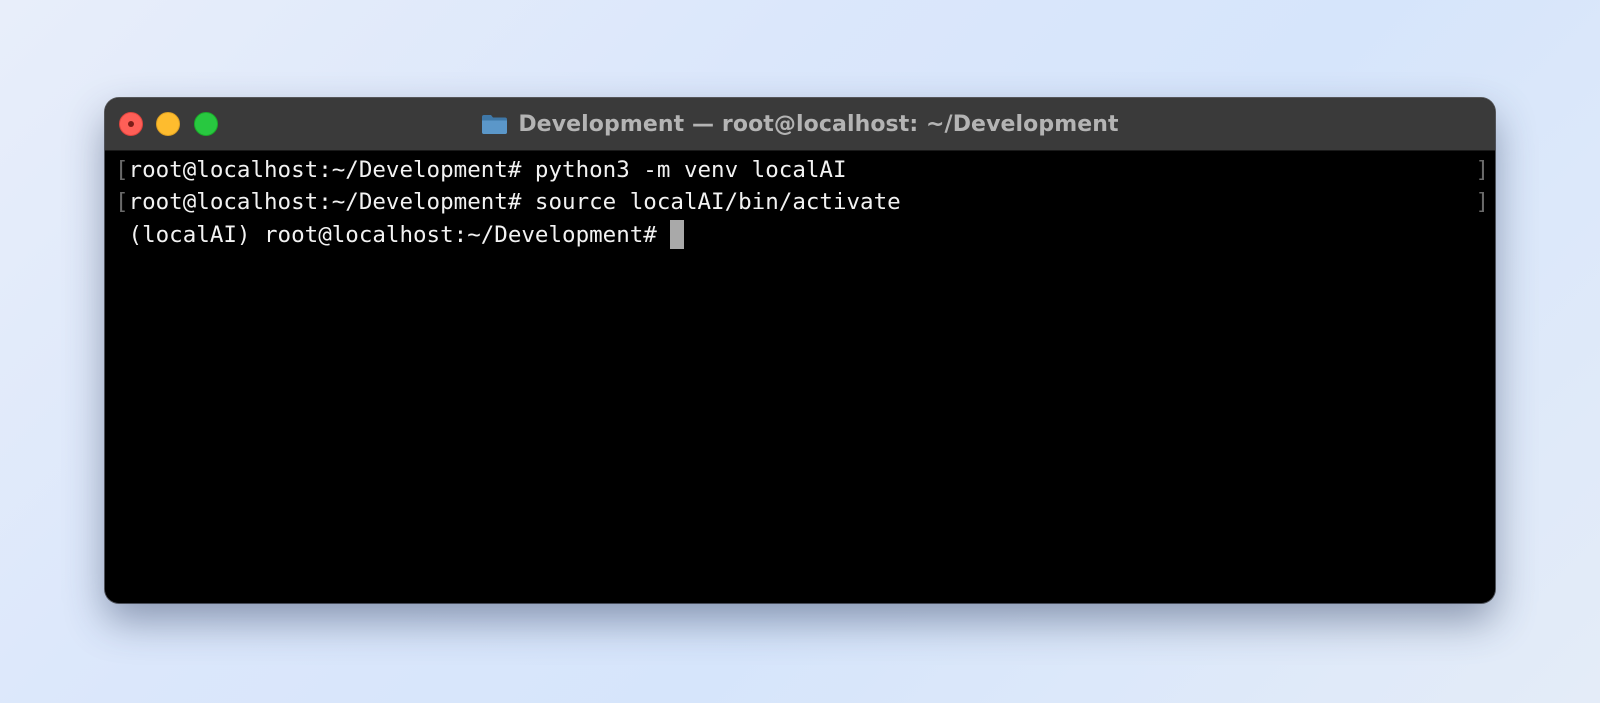  What do you see at coordinates (392, 235) in the screenshot?
I see `shell-prompt: (localAI) root@localhost:~/Development#` at bounding box center [392, 235].